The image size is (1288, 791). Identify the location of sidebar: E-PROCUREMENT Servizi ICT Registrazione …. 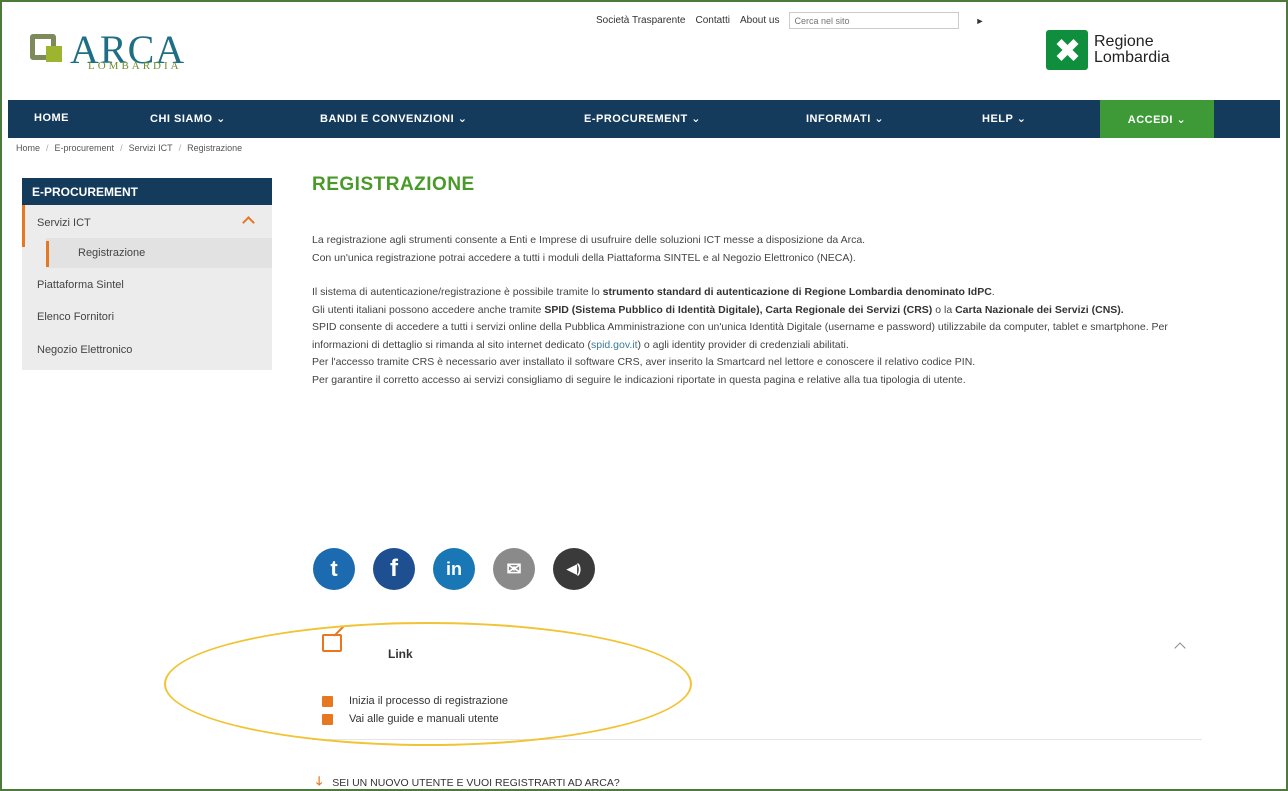
(147, 274).